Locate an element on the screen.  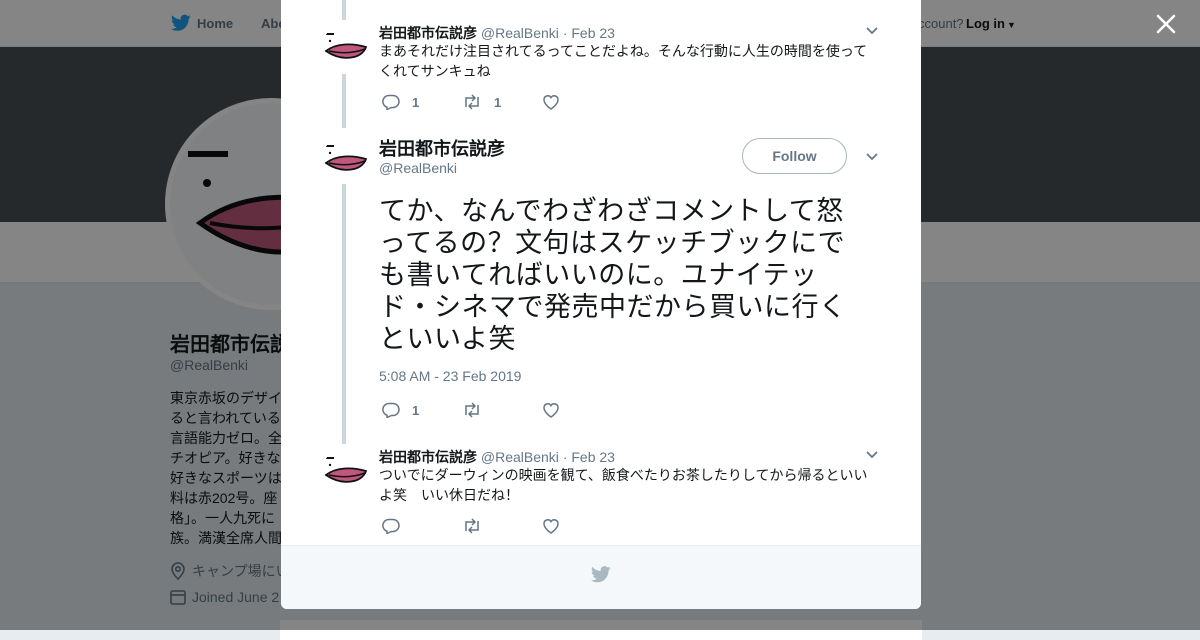
tweet-actions: 1 1 is located at coordinates (502, 102).